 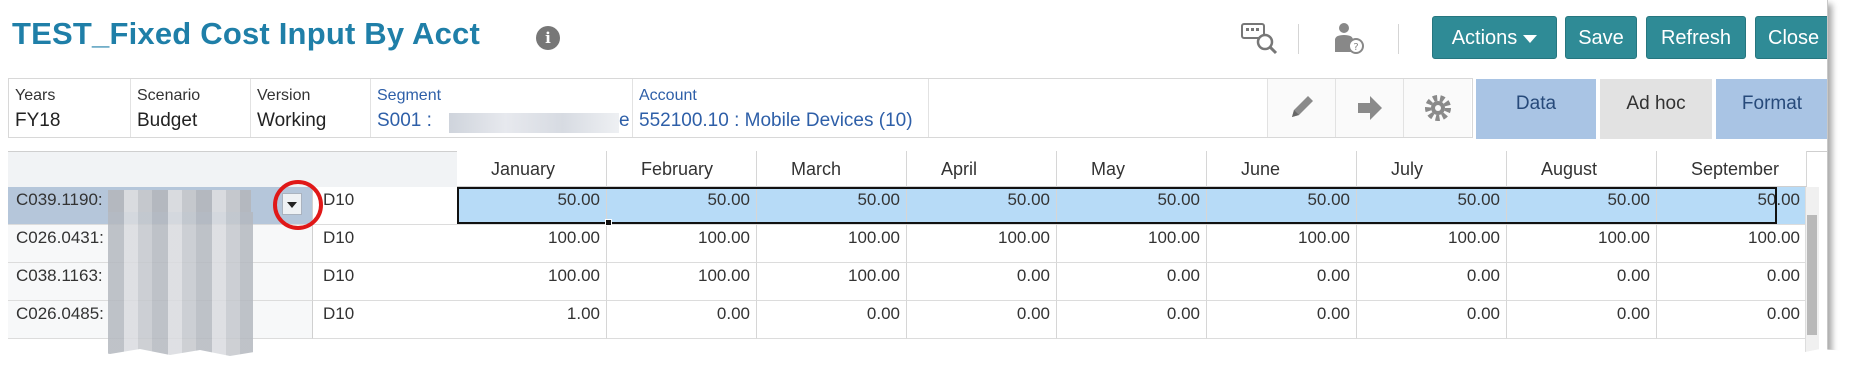 I want to click on pov-version: Version Working, so click(x=311, y=108).